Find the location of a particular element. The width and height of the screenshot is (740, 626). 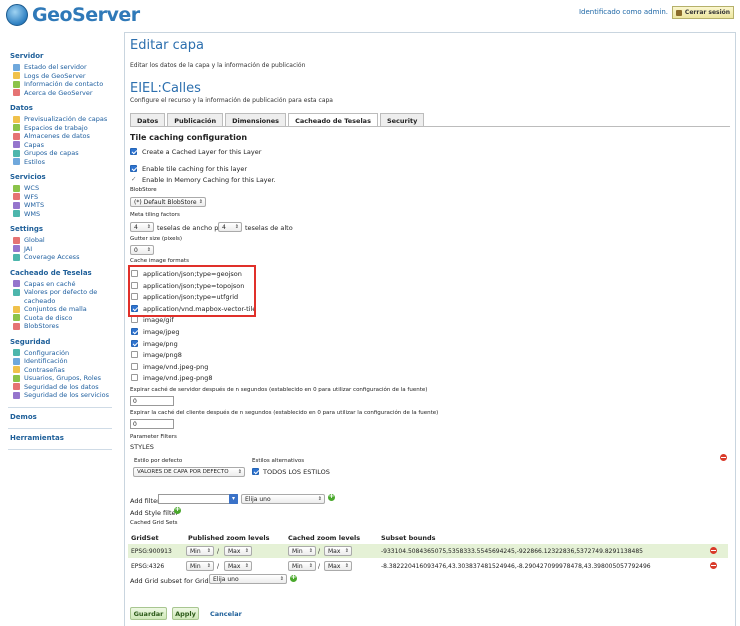

sidebar-item-label: Logs de GeoServer is located at coordinates (55, 75).